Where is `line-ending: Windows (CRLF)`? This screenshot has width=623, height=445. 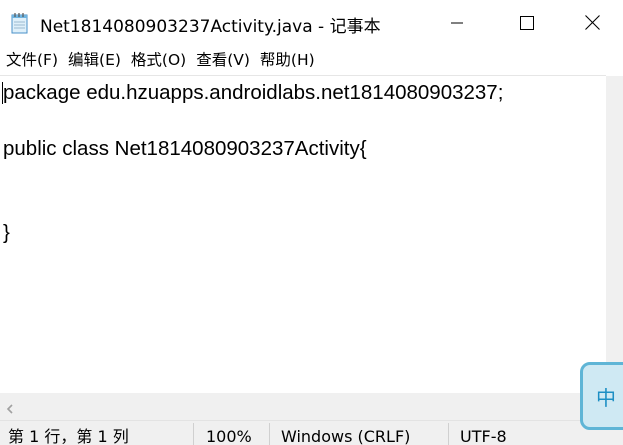
line-ending: Windows (CRLF) is located at coordinates (346, 436).